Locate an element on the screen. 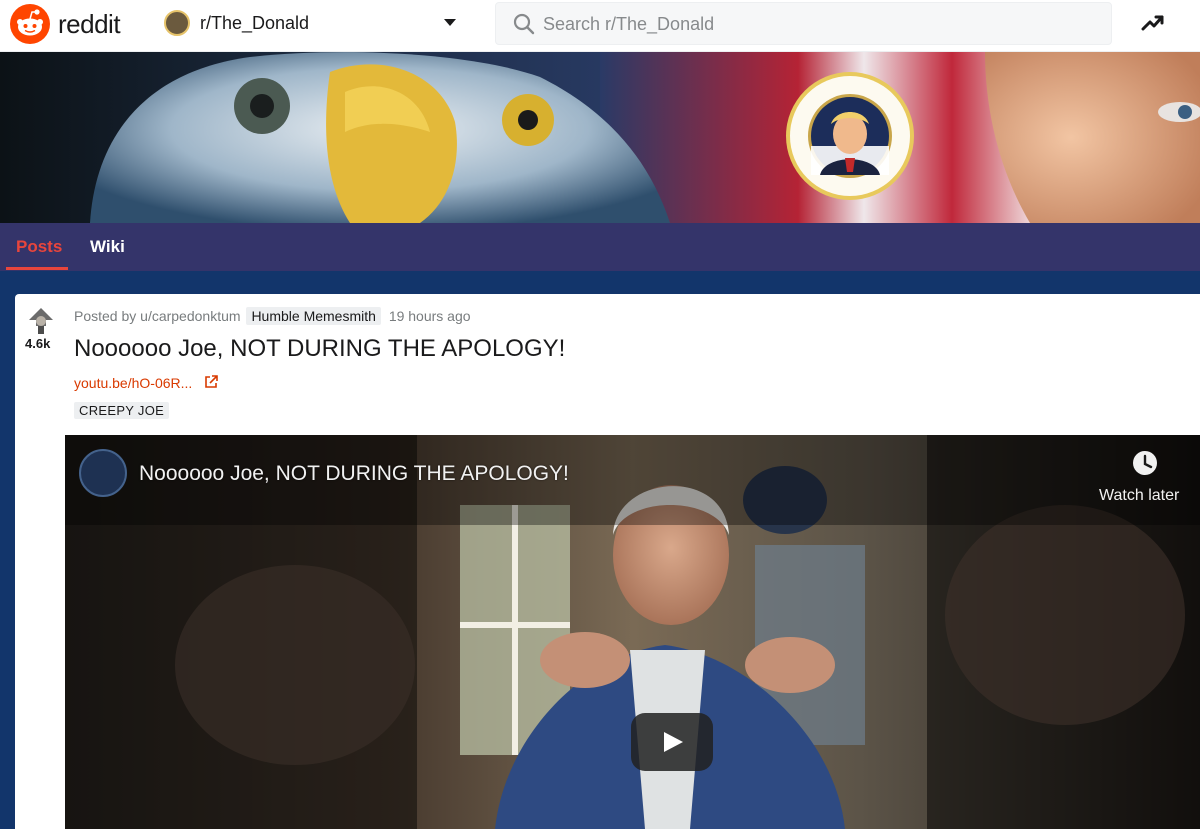  channel-avatar-icon is located at coordinates (103, 473).